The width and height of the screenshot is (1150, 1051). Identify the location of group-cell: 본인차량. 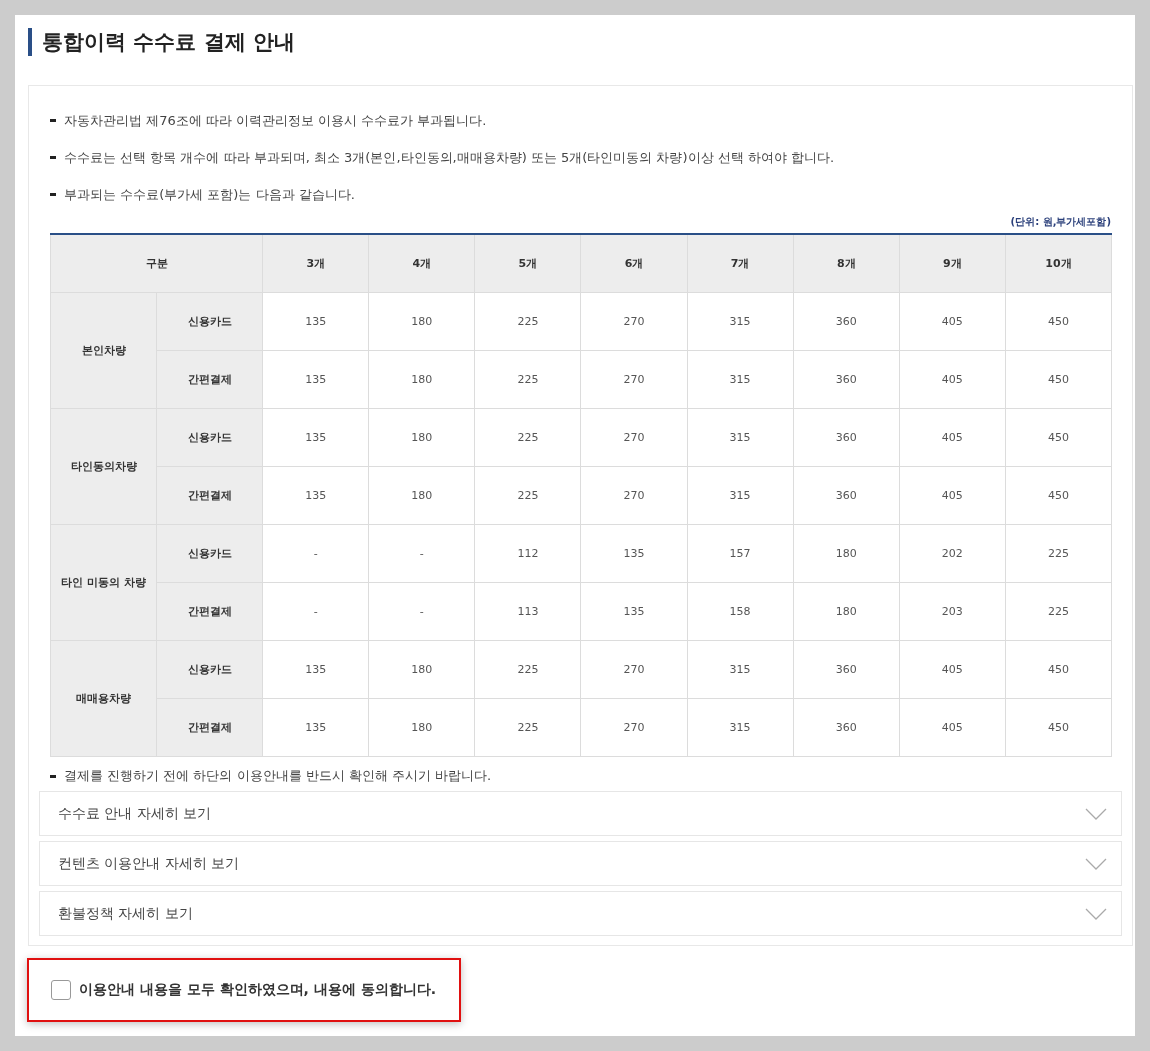
(103, 350).